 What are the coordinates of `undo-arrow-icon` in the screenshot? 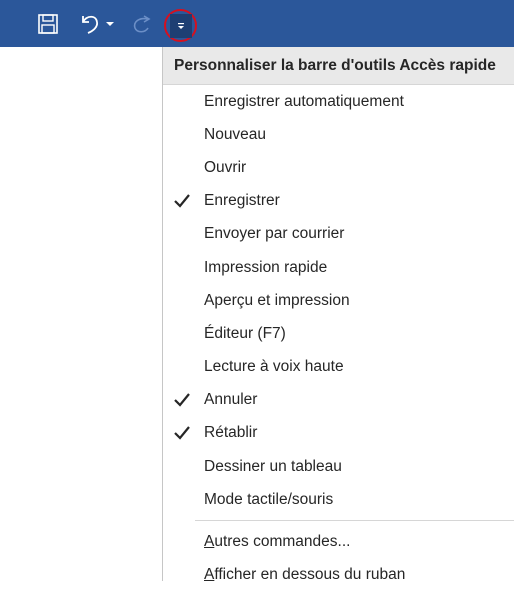 It's located at (90, 24).